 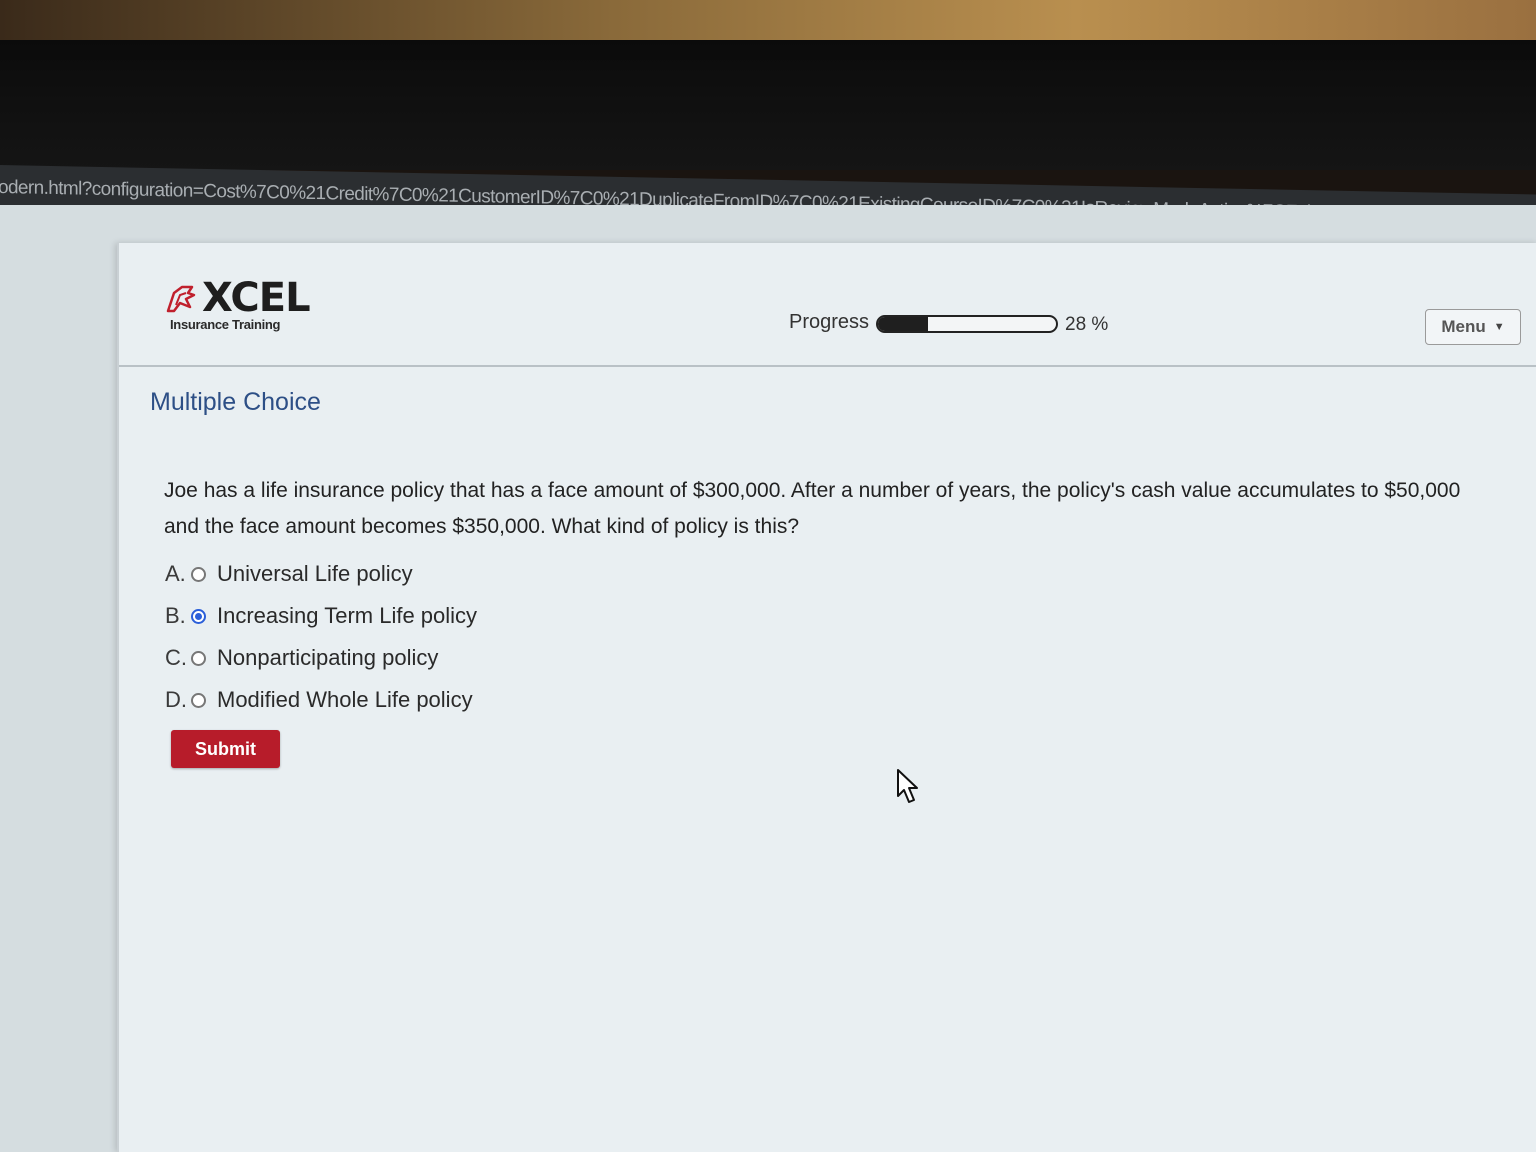 I want to click on option-c: C. Nonparticipating policy, so click(x=321, y=658).